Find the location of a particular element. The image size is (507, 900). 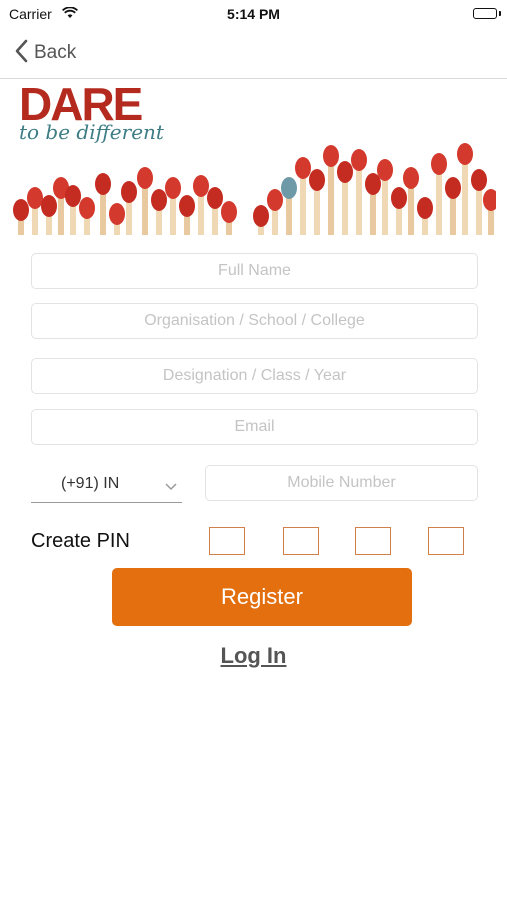

back-button: Back is located at coordinates (45, 53).